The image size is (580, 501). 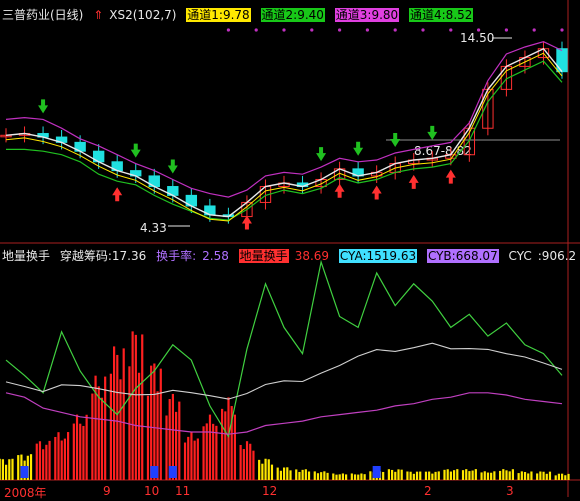 I want to click on oscillator-white-line, so click(x=284, y=371).